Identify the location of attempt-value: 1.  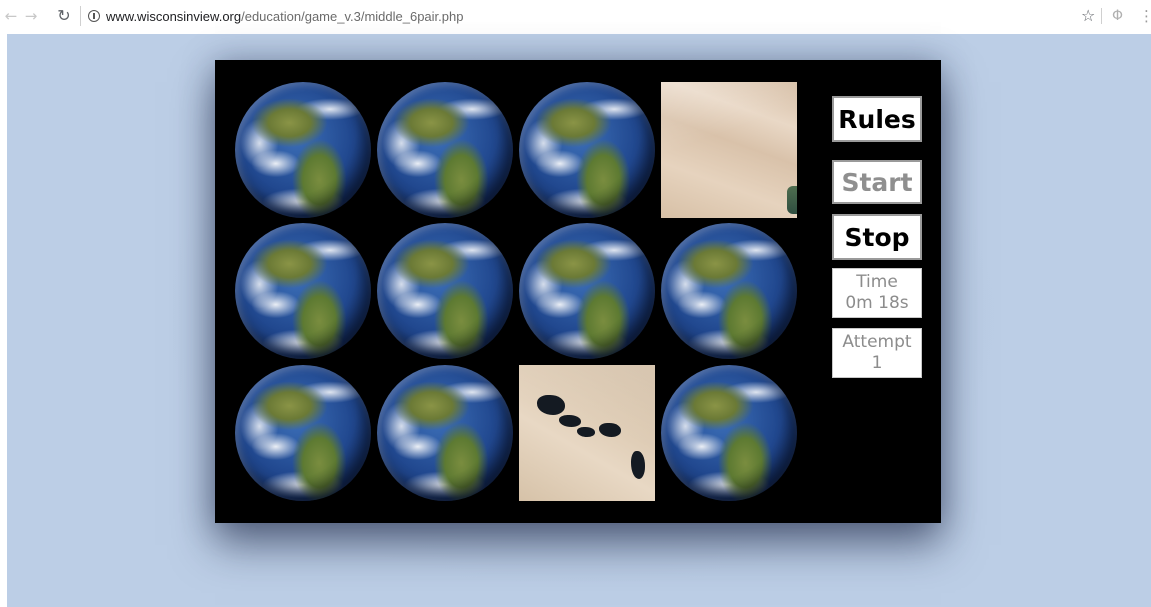
(877, 363).